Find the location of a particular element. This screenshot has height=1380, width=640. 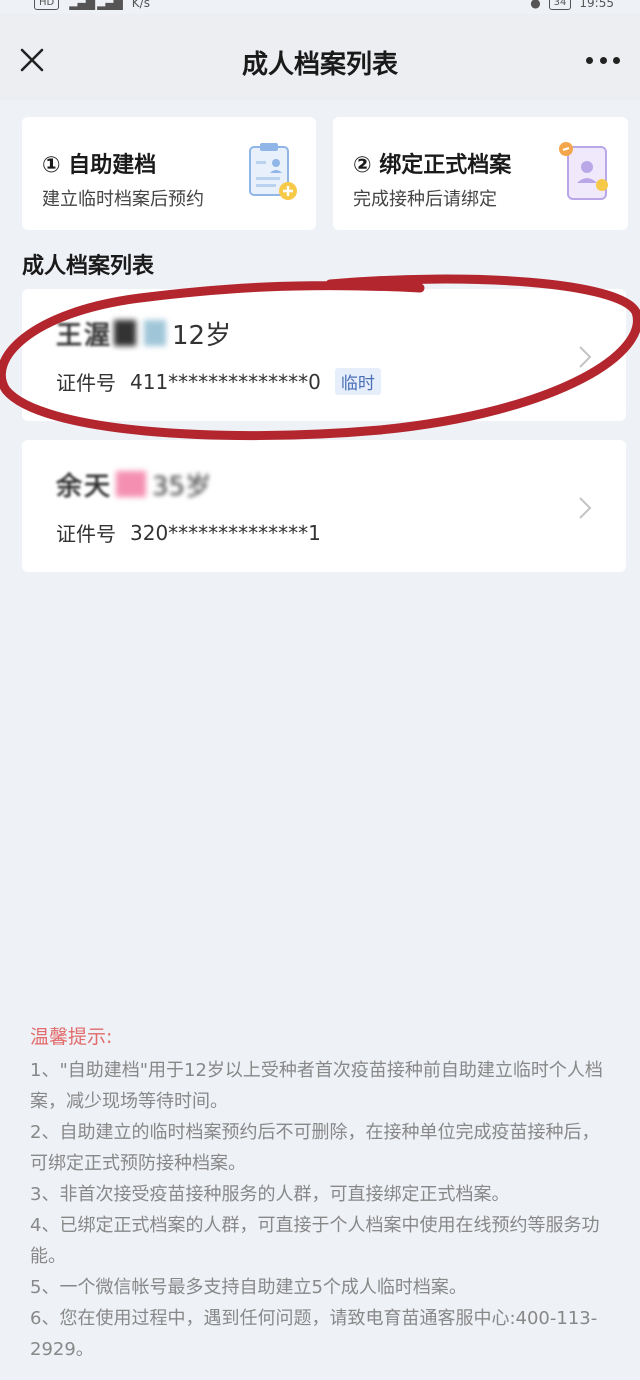

battery-level: 34 is located at coordinates (560, 5).